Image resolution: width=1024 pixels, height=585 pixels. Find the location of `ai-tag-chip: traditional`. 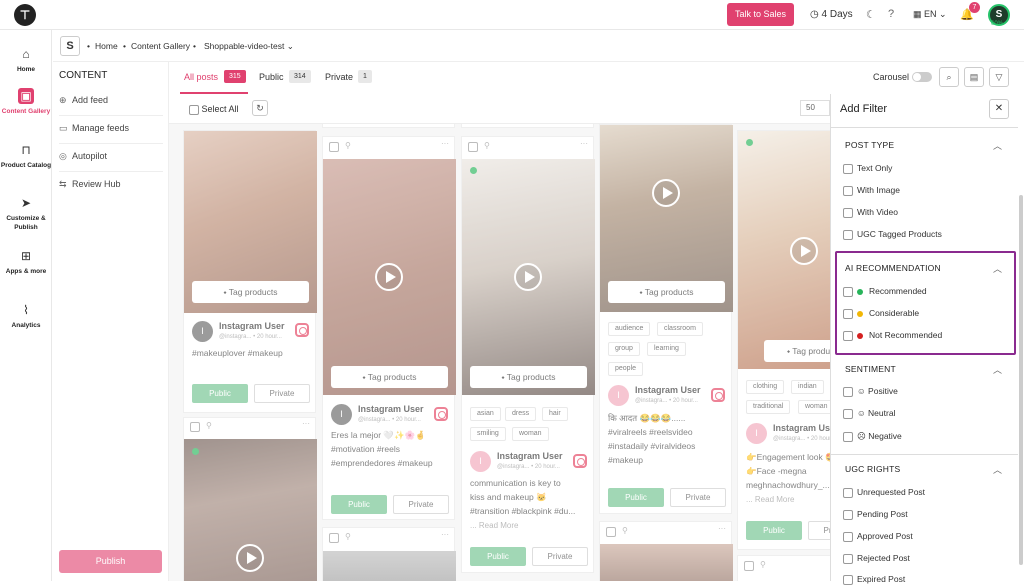

ai-tag-chip: traditional is located at coordinates (768, 407).